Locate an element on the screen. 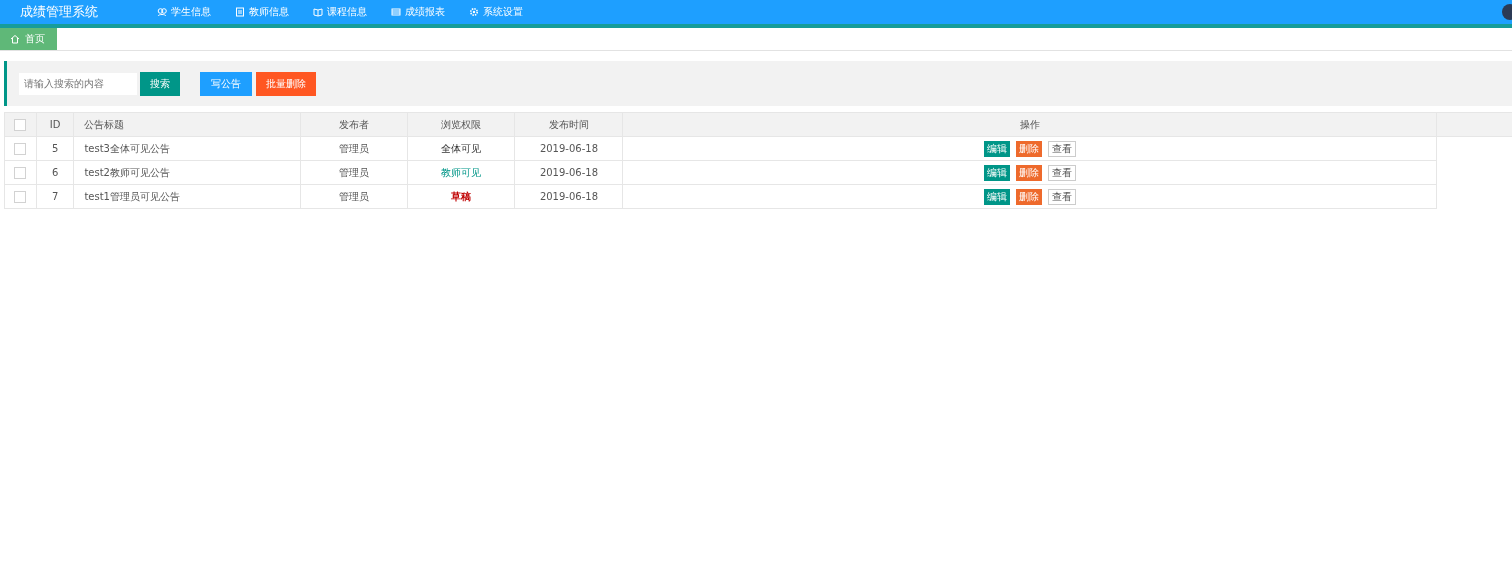 This screenshot has width=1512, height=562. settings-icon is located at coordinates (474, 12).